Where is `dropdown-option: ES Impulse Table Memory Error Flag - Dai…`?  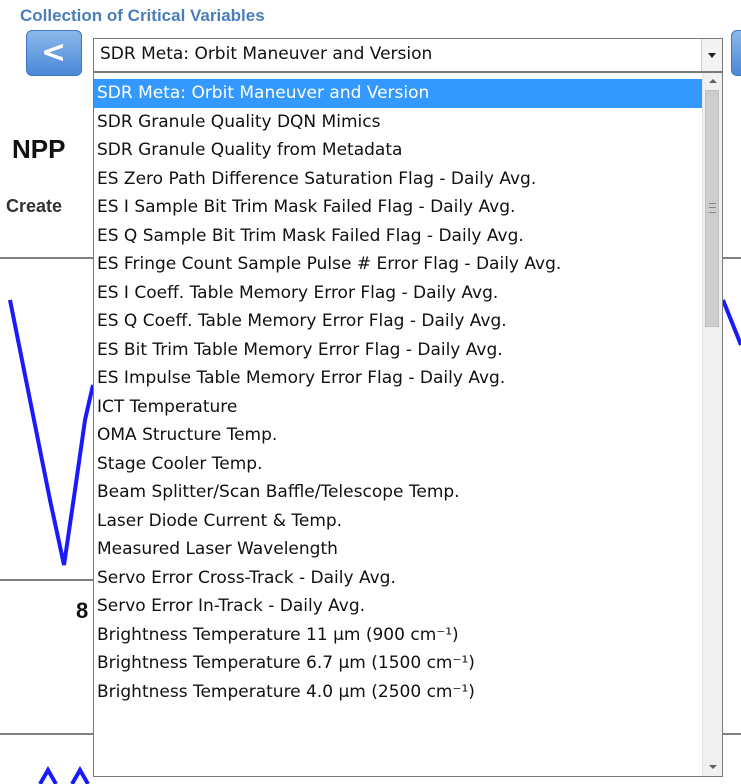
dropdown-option: ES Impulse Table Memory Error Flag - Dai… is located at coordinates (399, 378).